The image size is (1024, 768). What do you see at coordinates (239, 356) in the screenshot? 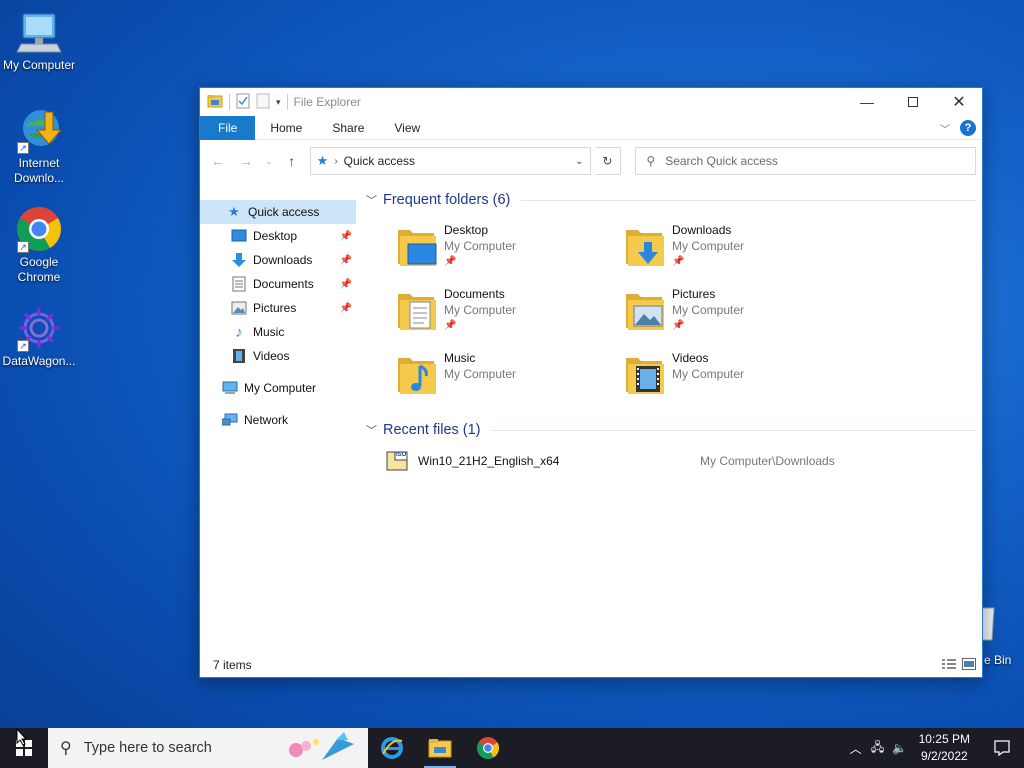
I see `film-icon` at bounding box center [239, 356].